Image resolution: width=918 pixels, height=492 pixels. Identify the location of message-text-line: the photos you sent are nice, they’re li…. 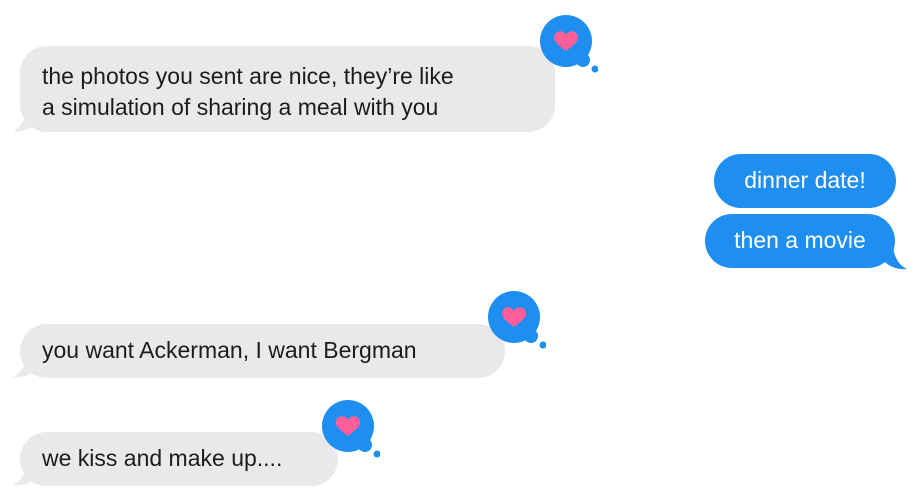
(248, 76).